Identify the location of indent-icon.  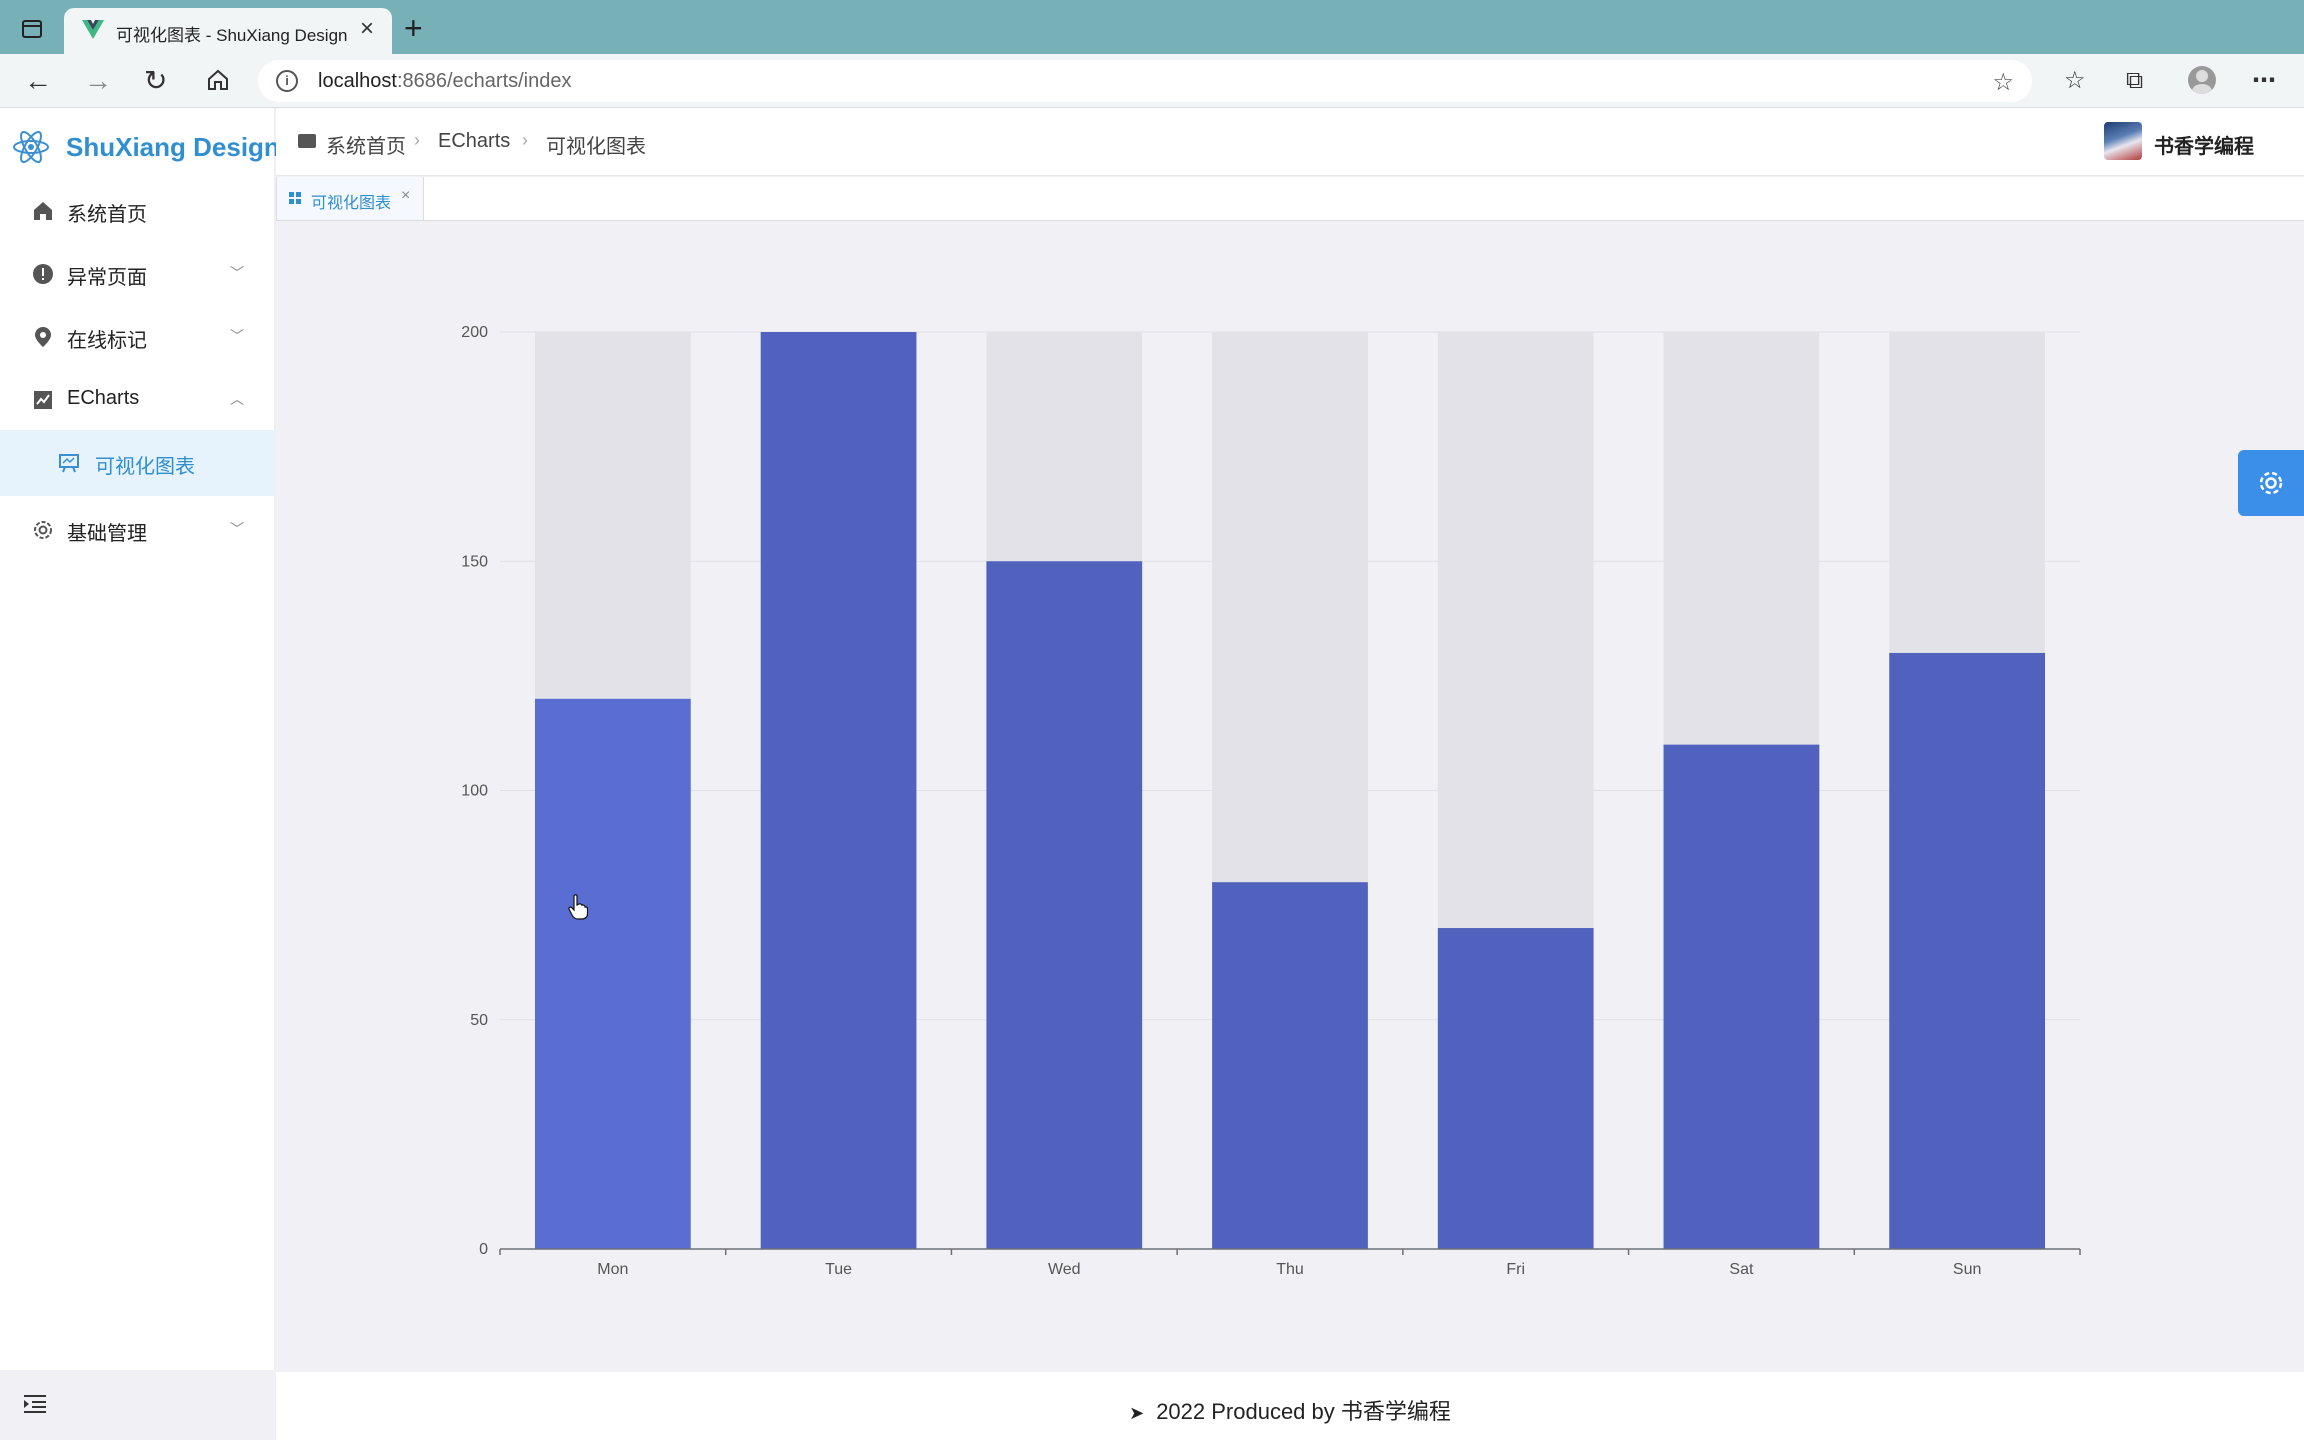
(35, 1404).